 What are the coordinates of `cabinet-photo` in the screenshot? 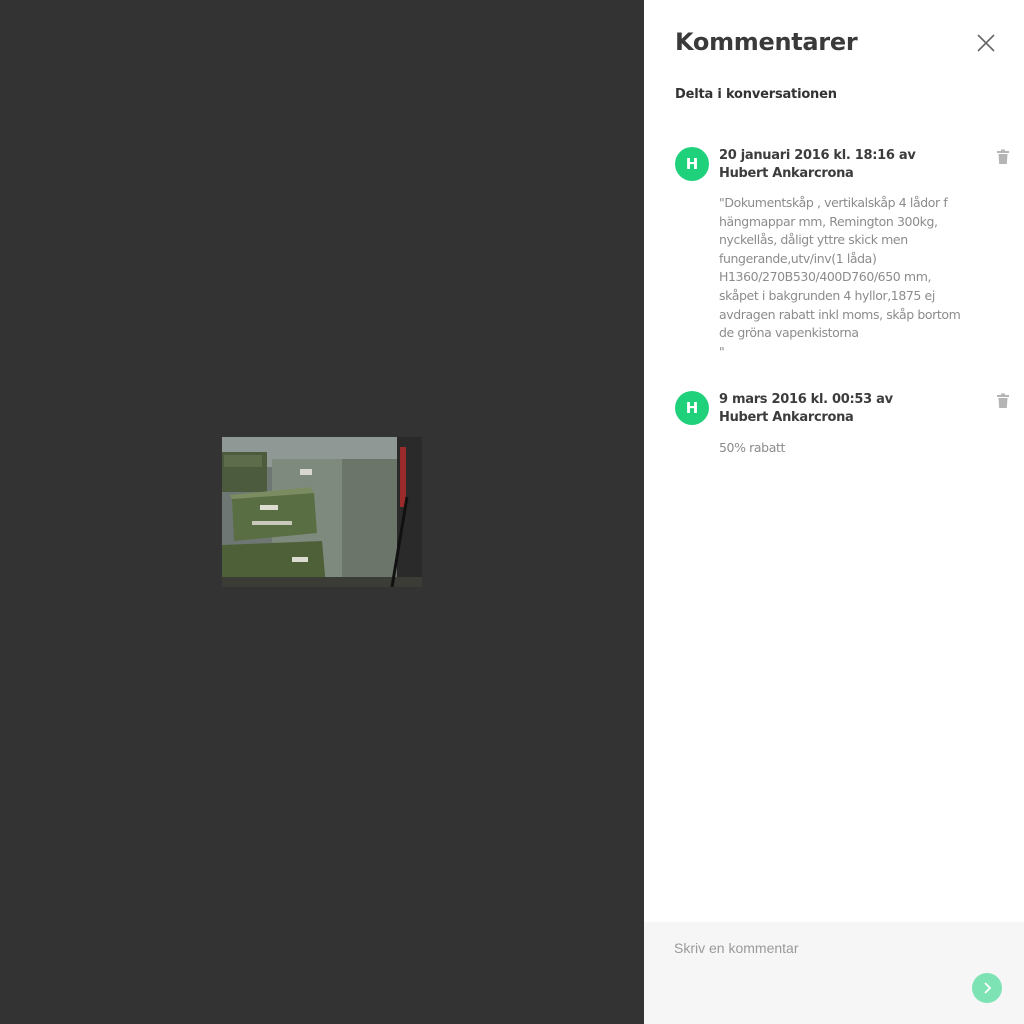 It's located at (322, 512).